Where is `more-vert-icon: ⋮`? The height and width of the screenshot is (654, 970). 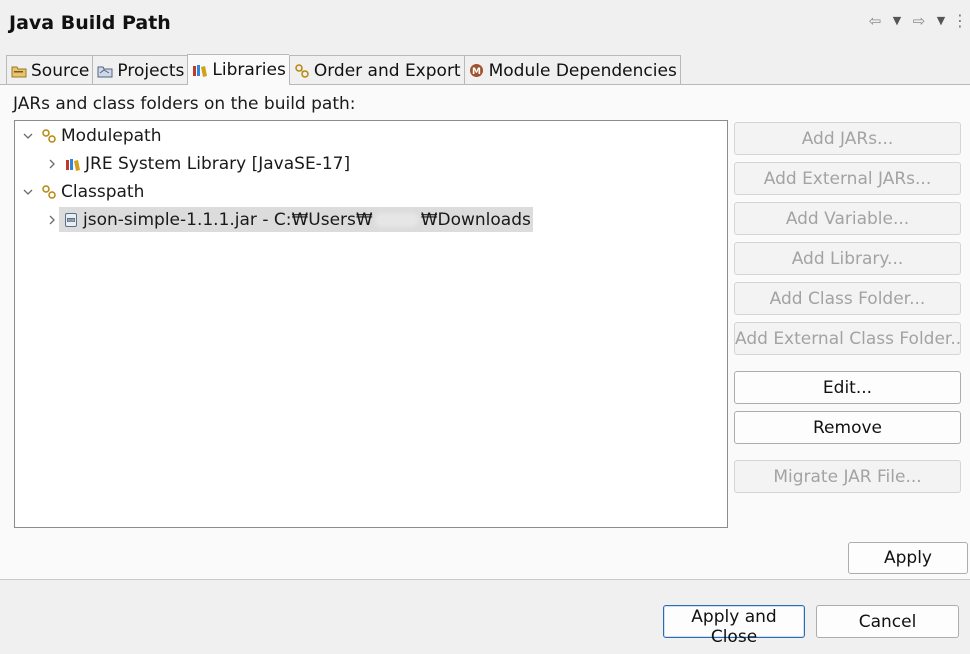 more-vert-icon: ⋮ is located at coordinates (960, 20).